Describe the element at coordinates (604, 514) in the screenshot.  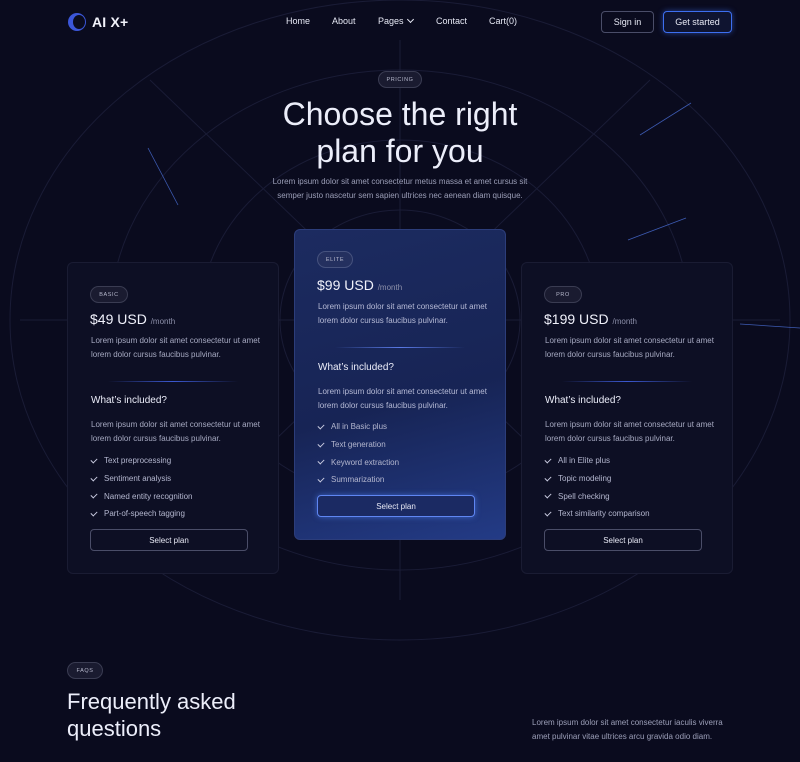
I see `feature-label: Text similarity comparison` at that location.